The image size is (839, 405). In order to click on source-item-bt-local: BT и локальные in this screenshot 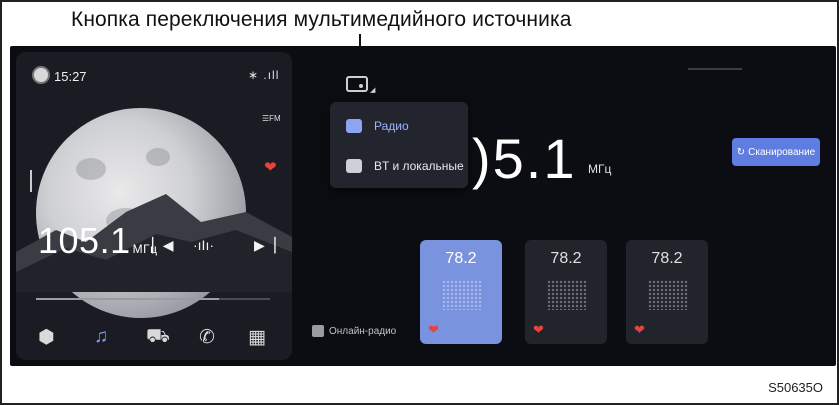, I will do `click(399, 166)`.